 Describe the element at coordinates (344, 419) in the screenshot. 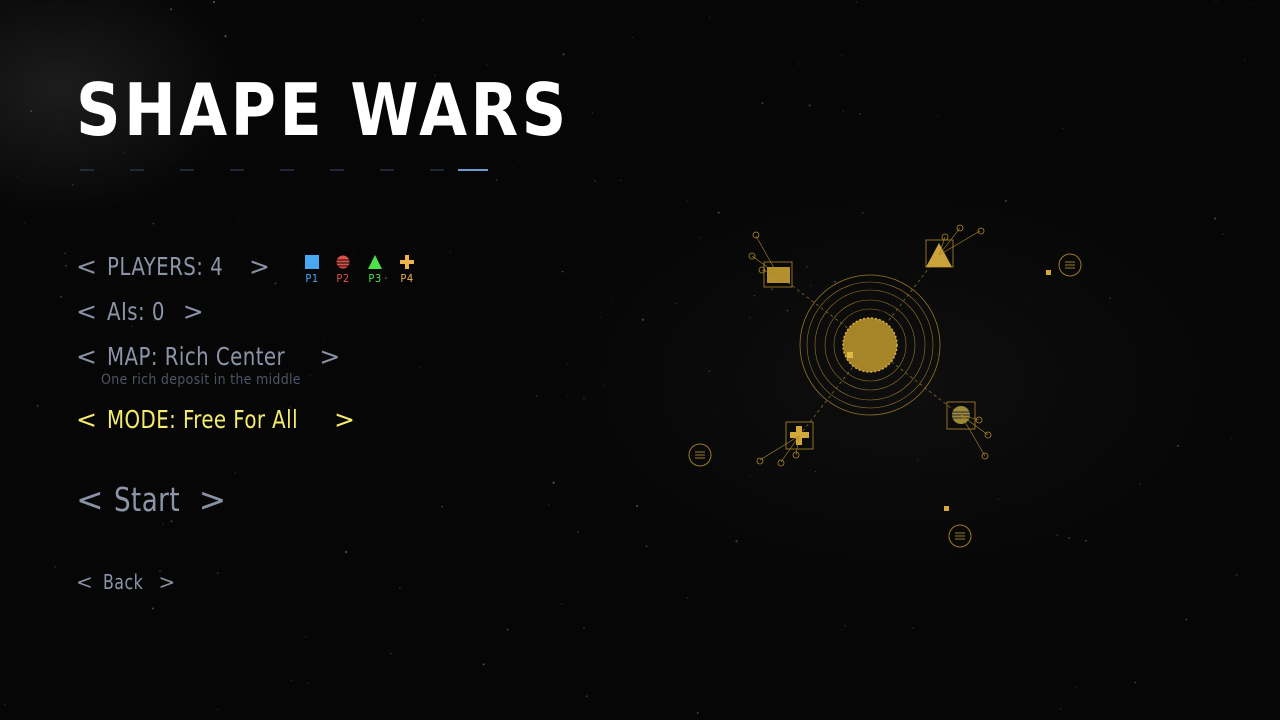

I see `mode-next-arrow: >` at that location.